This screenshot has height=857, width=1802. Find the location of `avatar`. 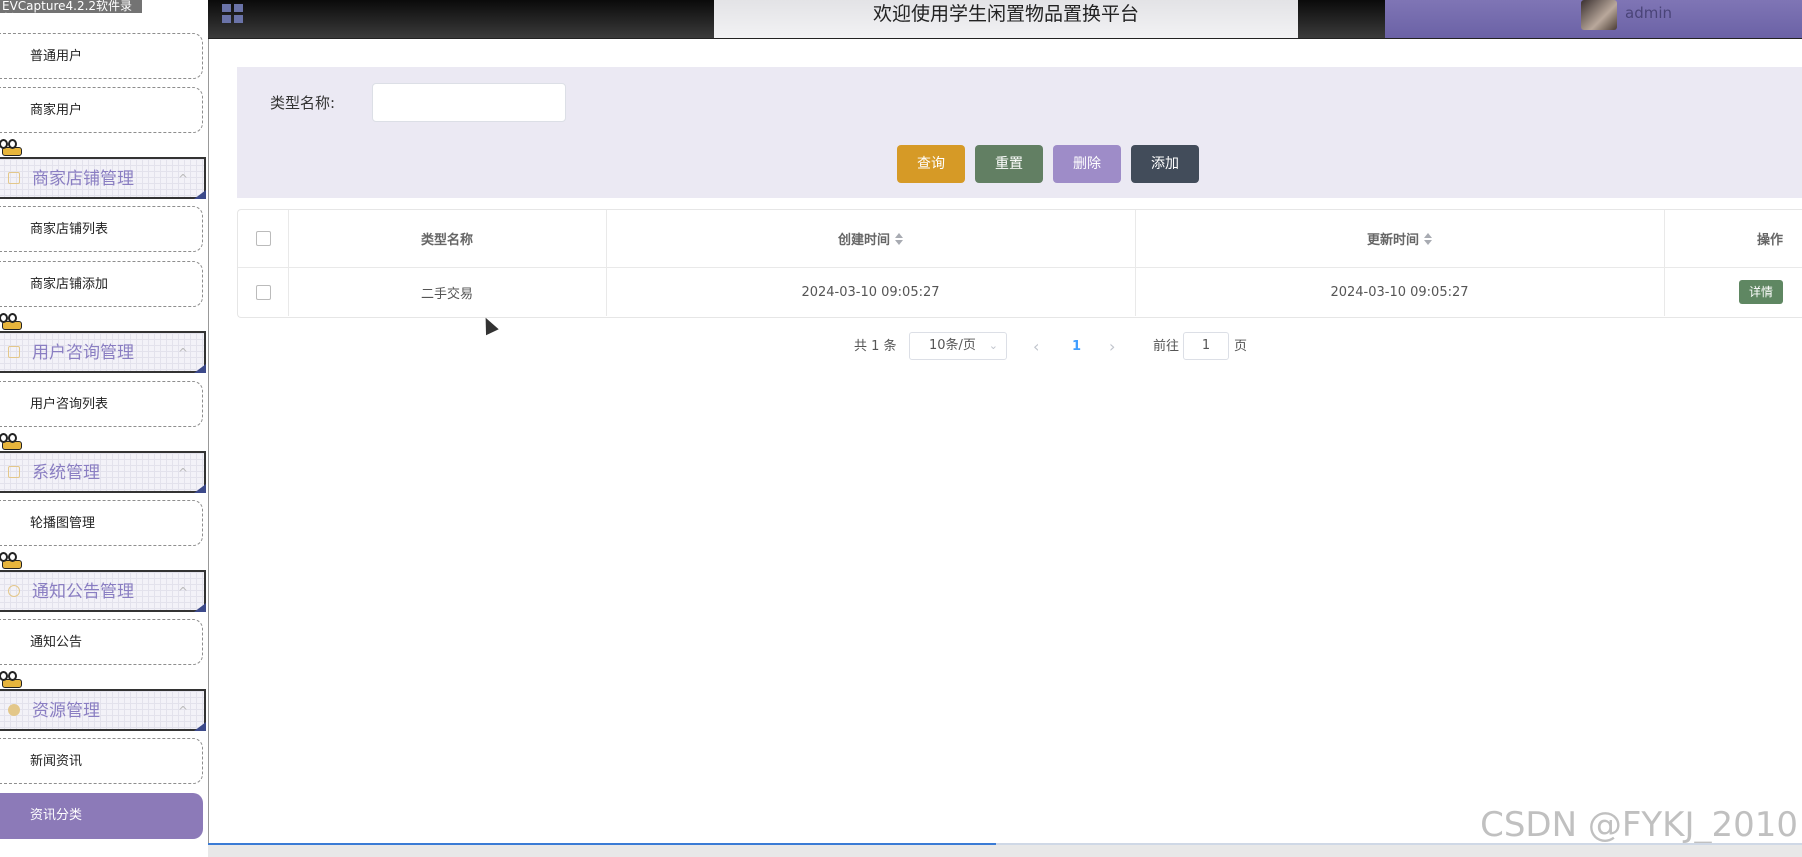

avatar is located at coordinates (1599, 15).